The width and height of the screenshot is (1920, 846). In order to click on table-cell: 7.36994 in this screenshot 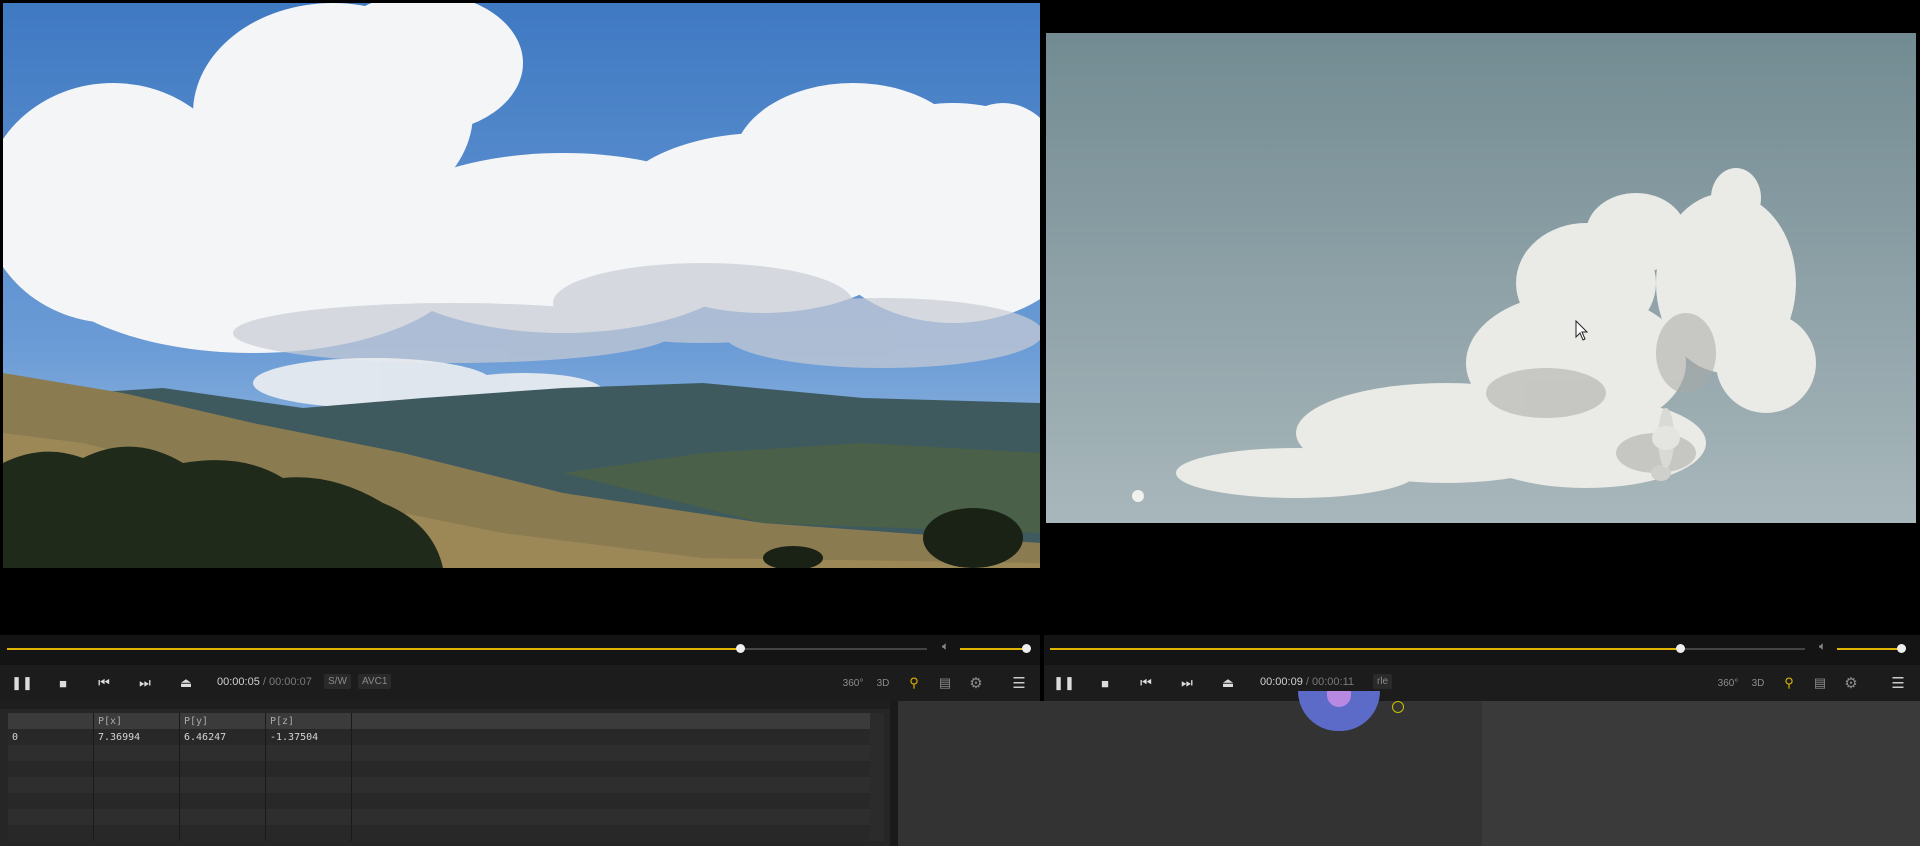, I will do `click(136, 737)`.